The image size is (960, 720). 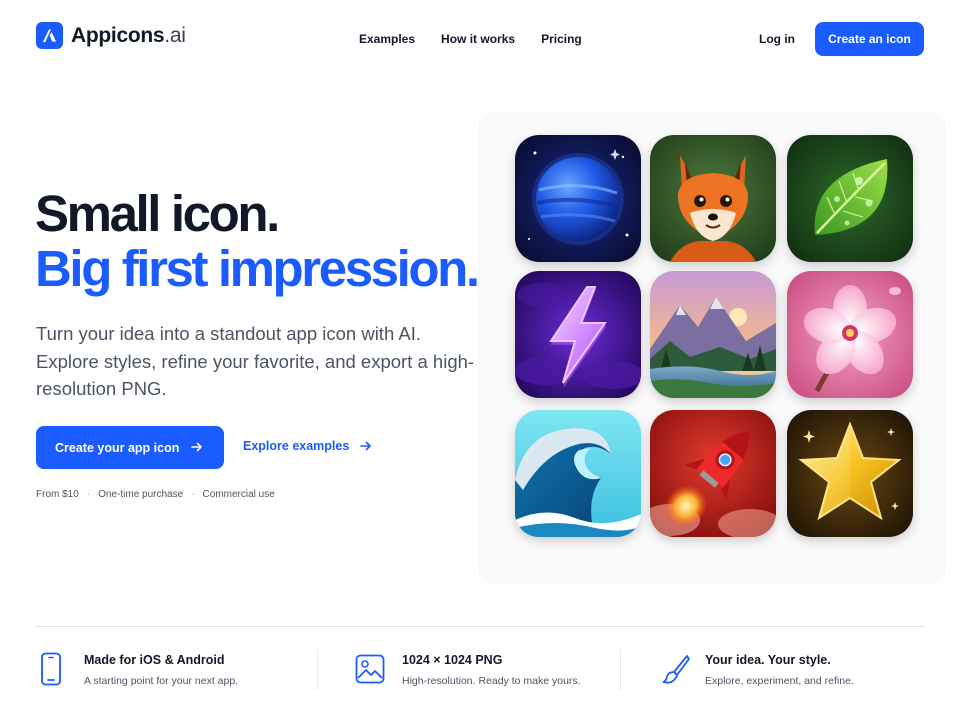 What do you see at coordinates (128, 35) in the screenshot?
I see `brand-name: Appicons.ai` at bounding box center [128, 35].